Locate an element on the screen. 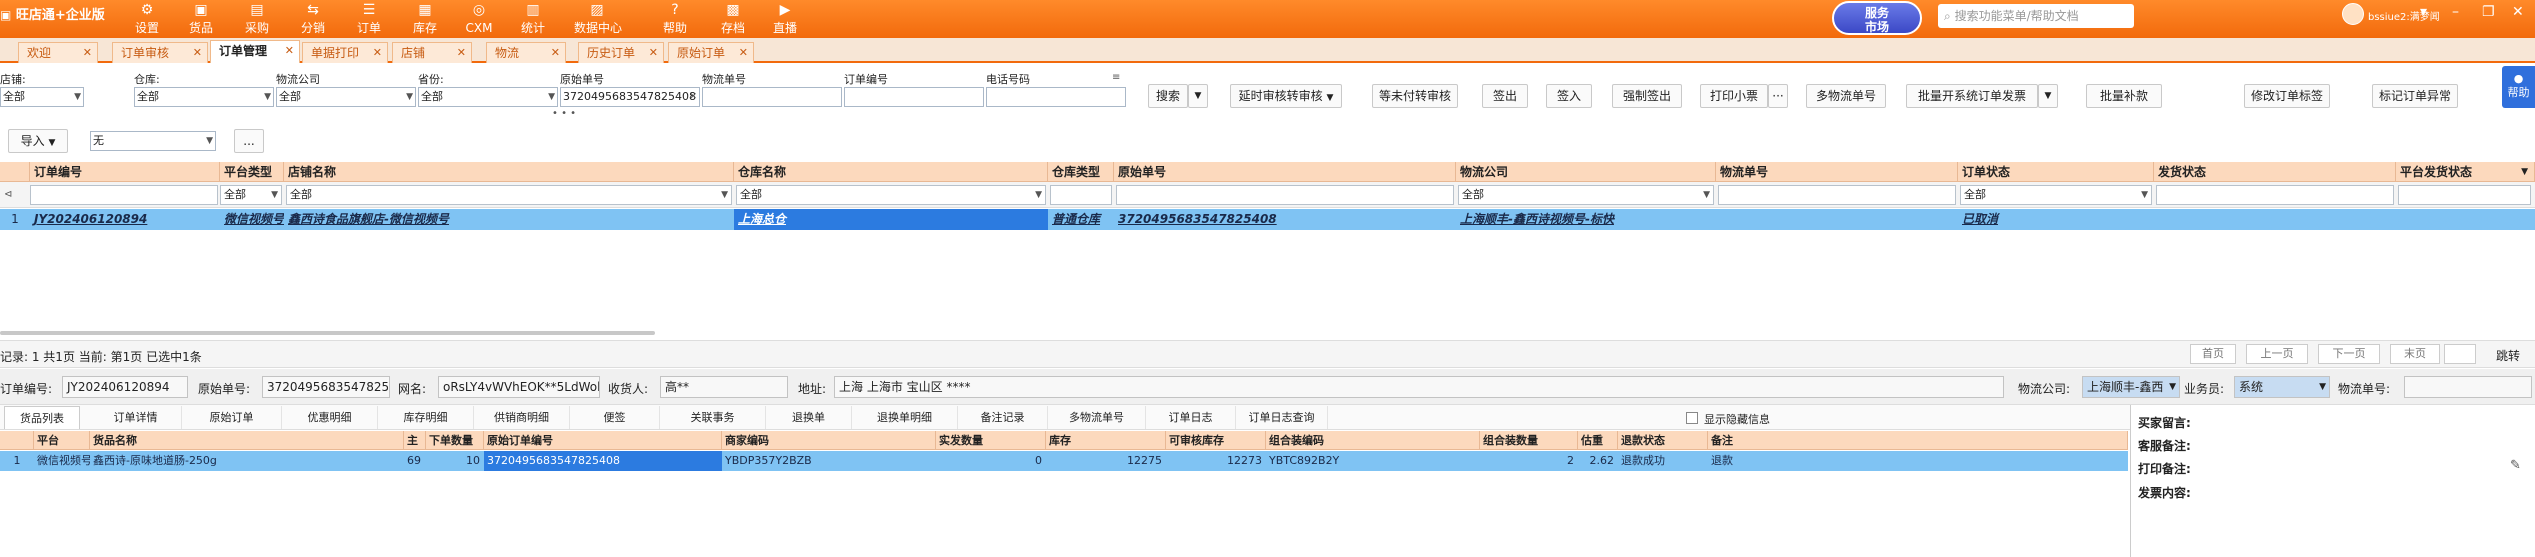 This screenshot has height=557, width=2535. edit-icon: ✎ is located at coordinates (2515, 465).